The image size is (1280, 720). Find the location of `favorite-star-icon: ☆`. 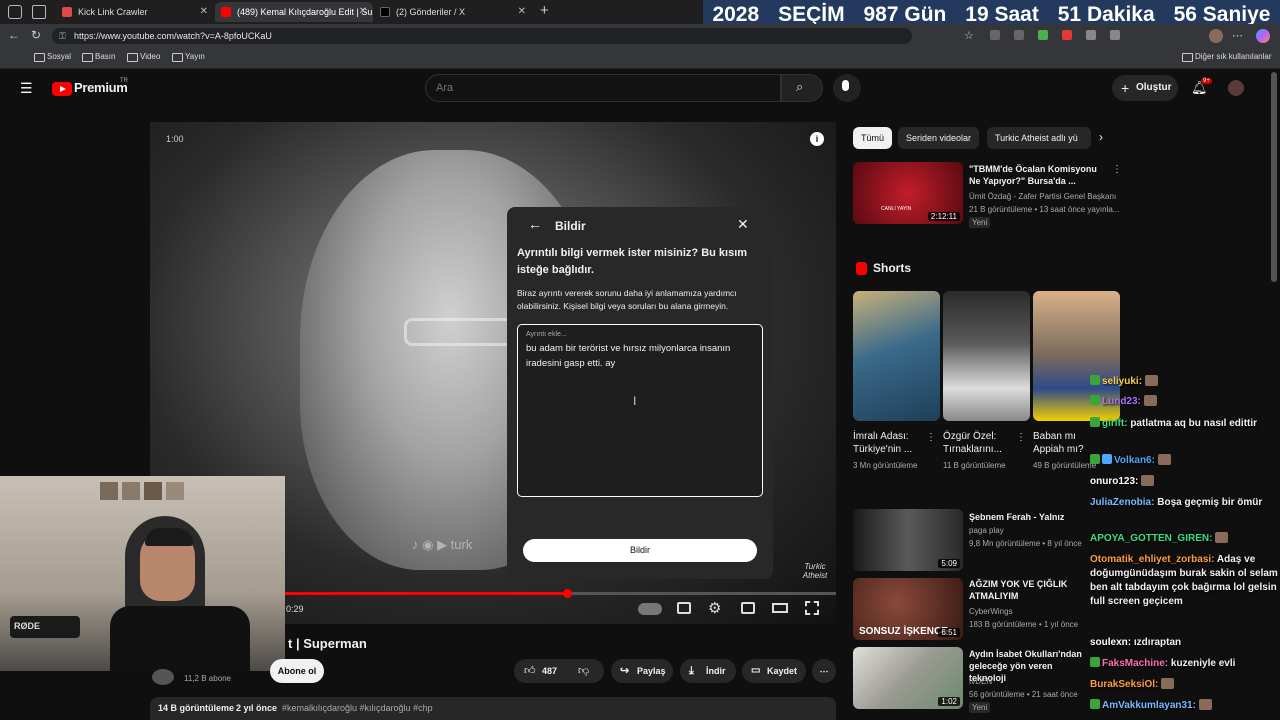

favorite-star-icon: ☆ is located at coordinates (969, 35).